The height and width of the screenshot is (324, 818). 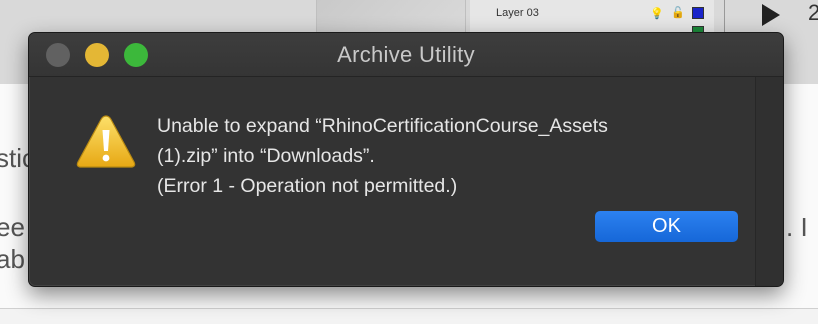 What do you see at coordinates (409, 308) in the screenshot?
I see `background-divider` at bounding box center [409, 308].